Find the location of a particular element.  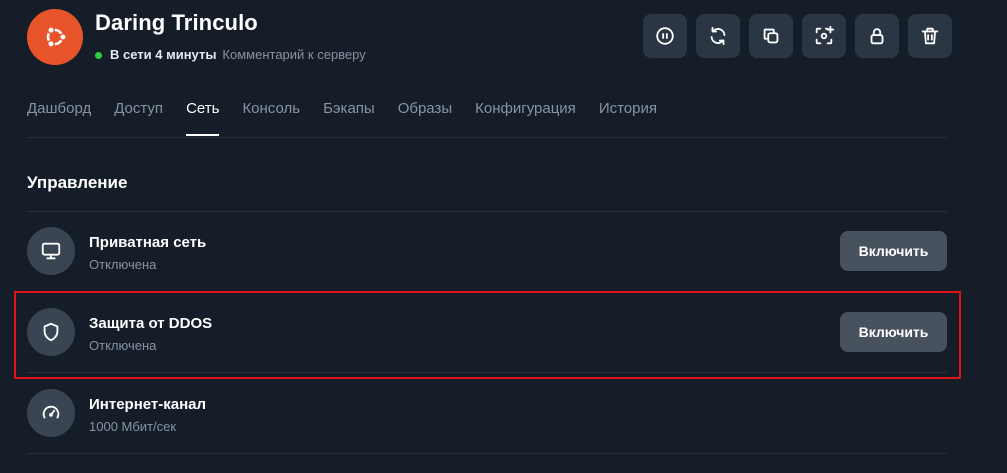

tab-configuration: Конфигурация is located at coordinates (525, 117).